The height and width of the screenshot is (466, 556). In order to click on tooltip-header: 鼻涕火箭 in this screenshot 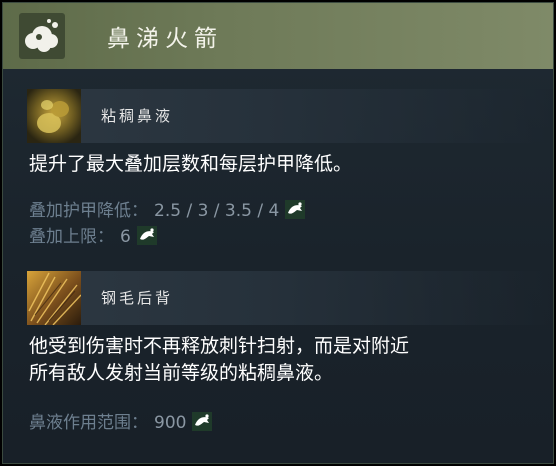, I will do `click(278, 36)`.